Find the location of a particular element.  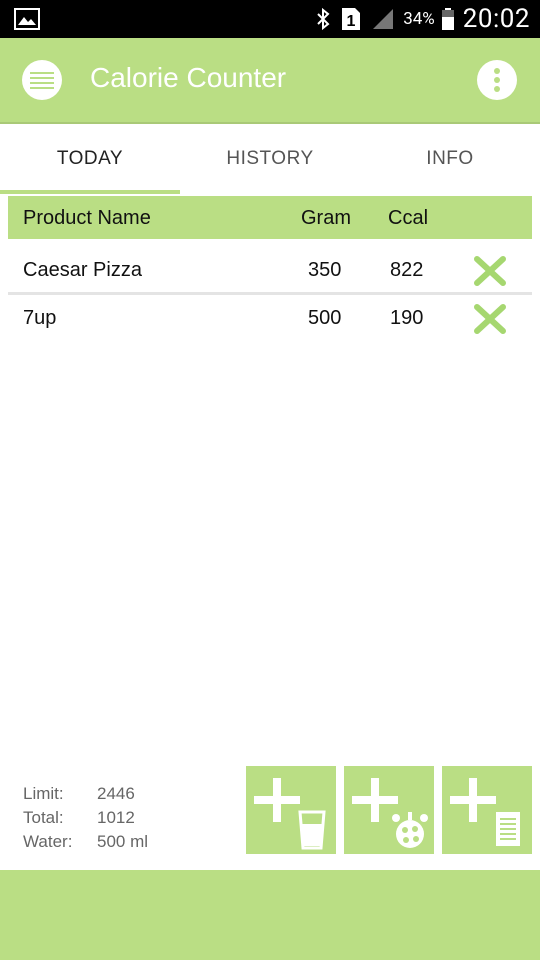

svg-text: 1 is located at coordinates (351, 21).